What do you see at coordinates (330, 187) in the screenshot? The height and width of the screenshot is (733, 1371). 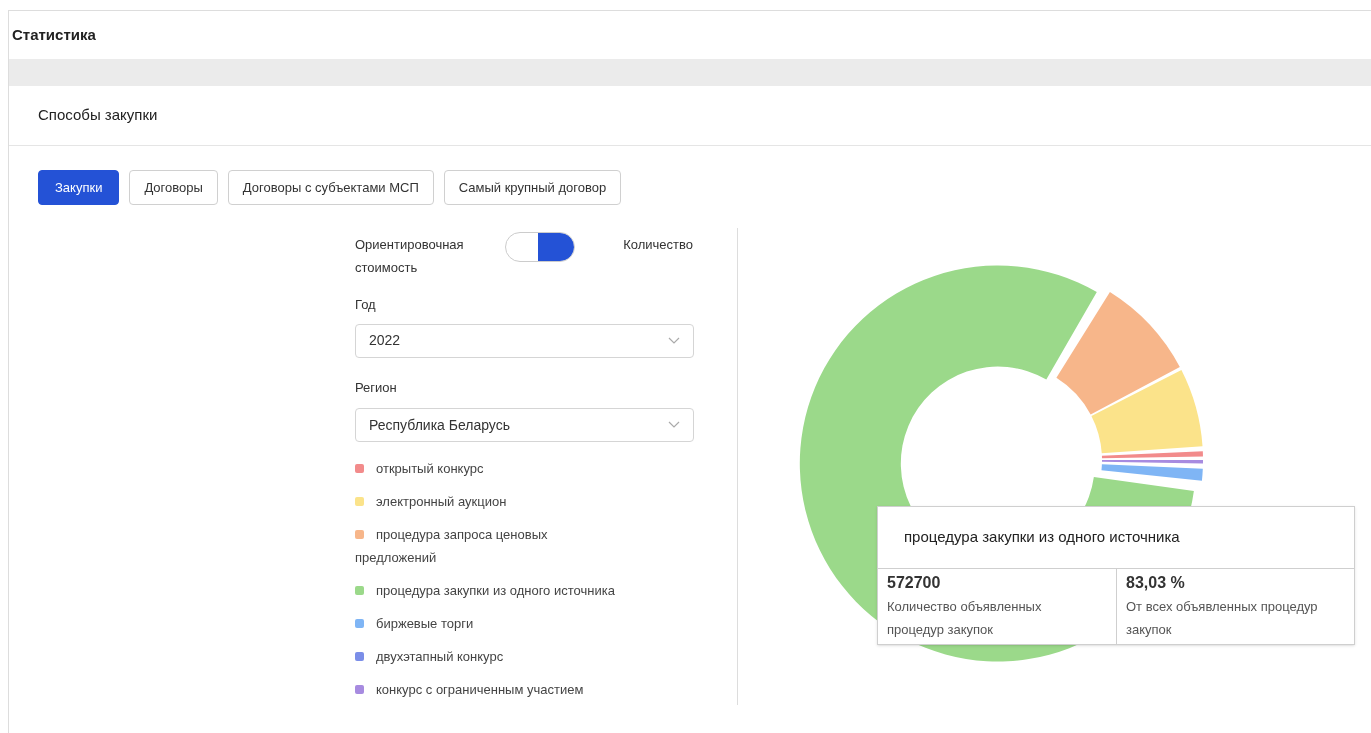 I see `tab: Договоры с субъектами МСП` at bounding box center [330, 187].